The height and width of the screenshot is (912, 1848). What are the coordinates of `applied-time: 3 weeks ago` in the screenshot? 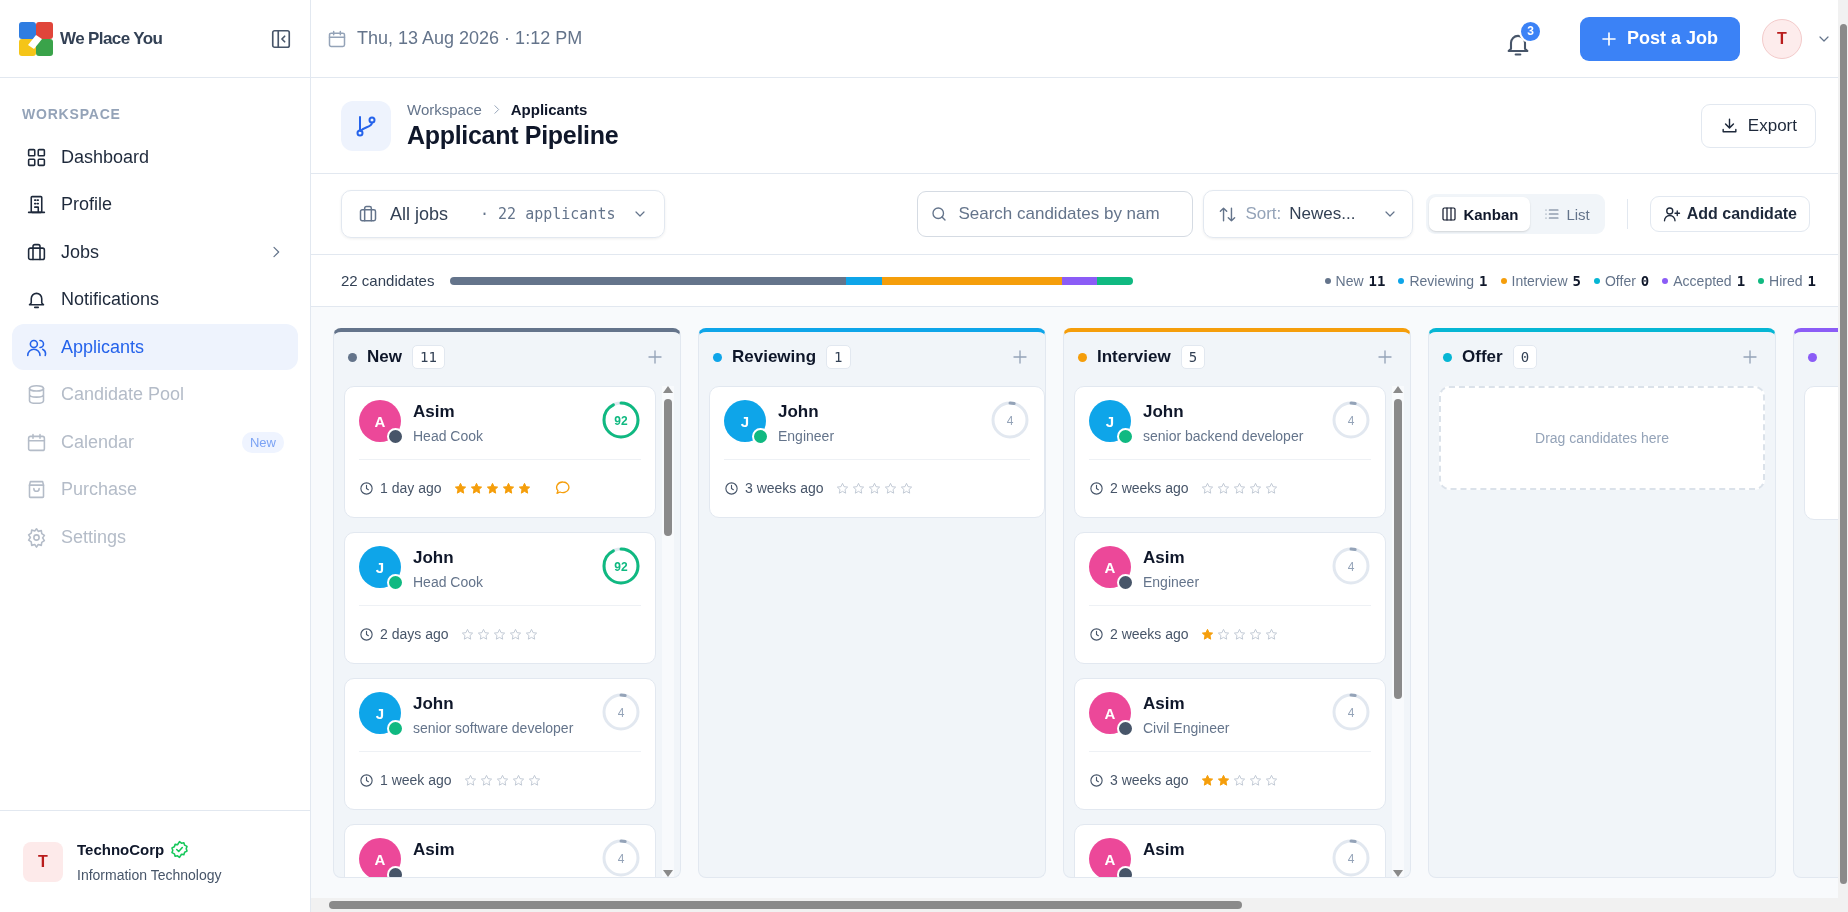 It's located at (1149, 780).